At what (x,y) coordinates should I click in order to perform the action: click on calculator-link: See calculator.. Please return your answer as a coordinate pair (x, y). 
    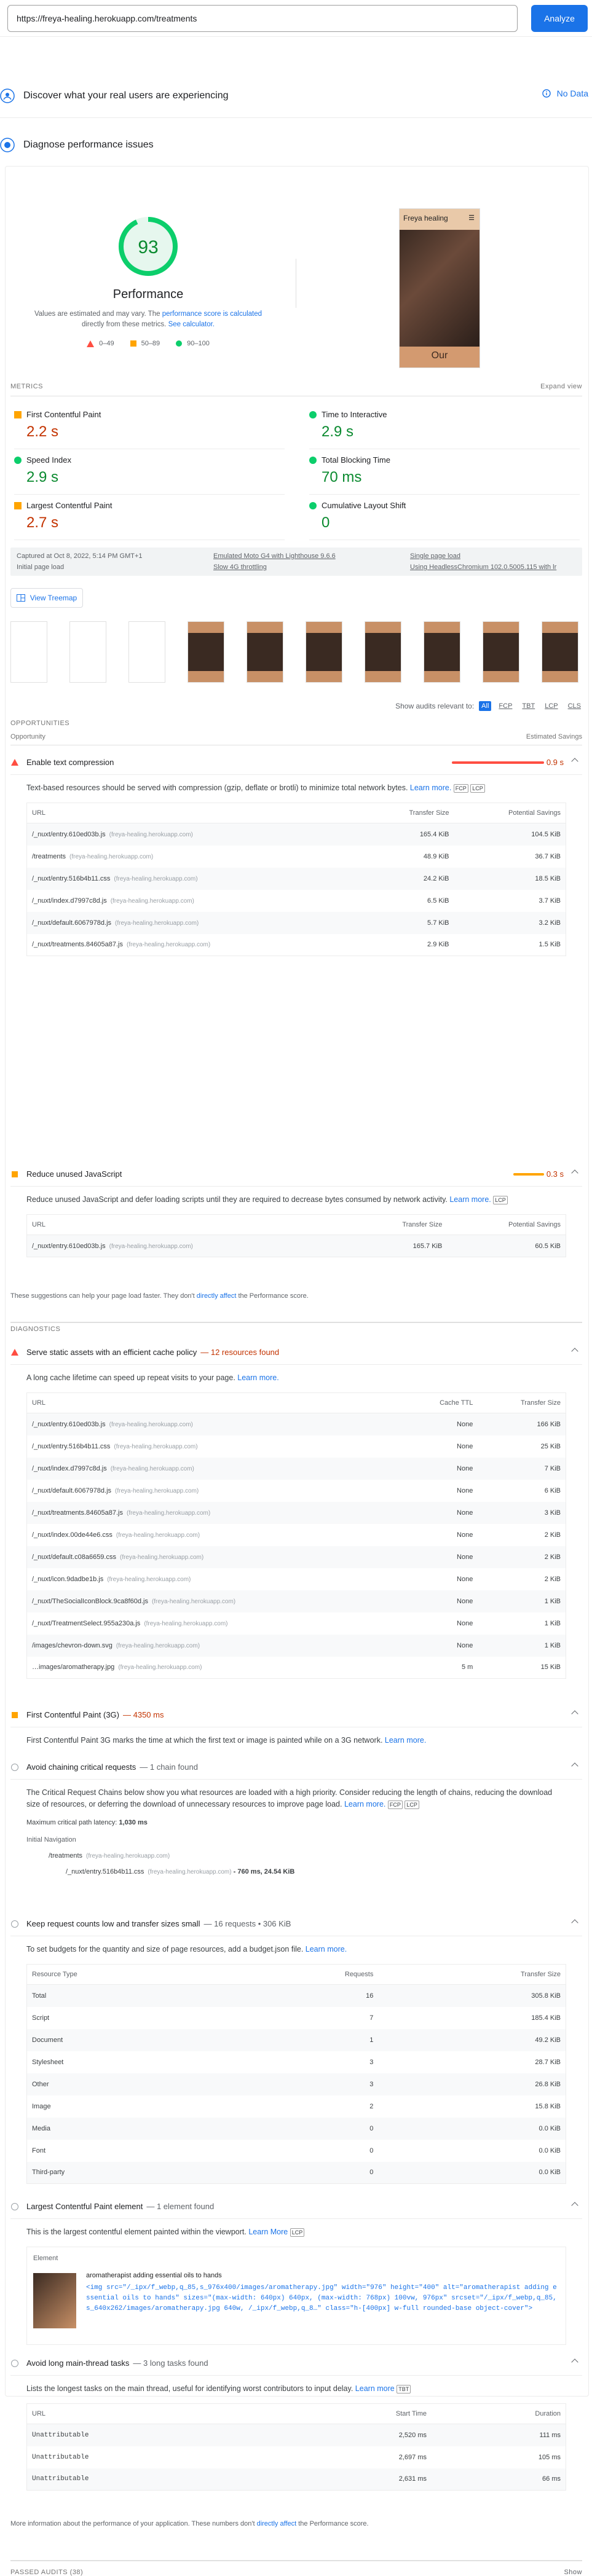
    Looking at the image, I should click on (192, 324).